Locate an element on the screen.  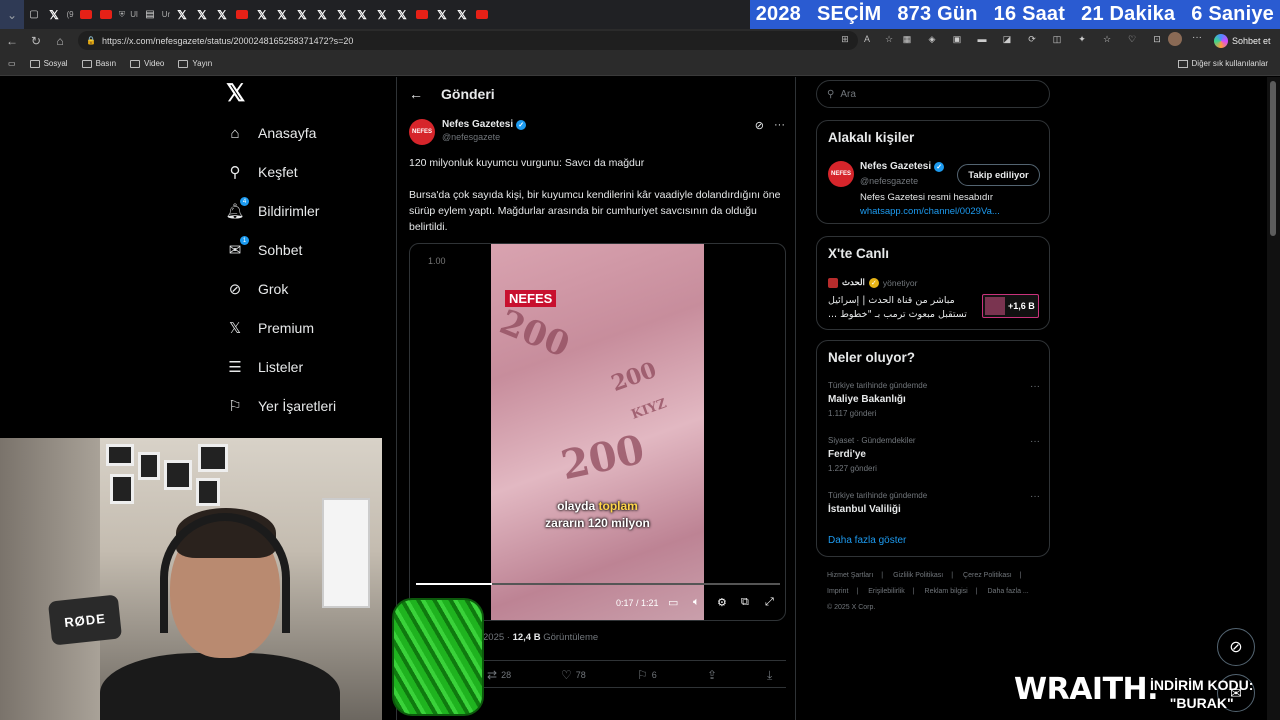
nav-item-lists: ☰ Listeler is located at coordinates (264, 367).